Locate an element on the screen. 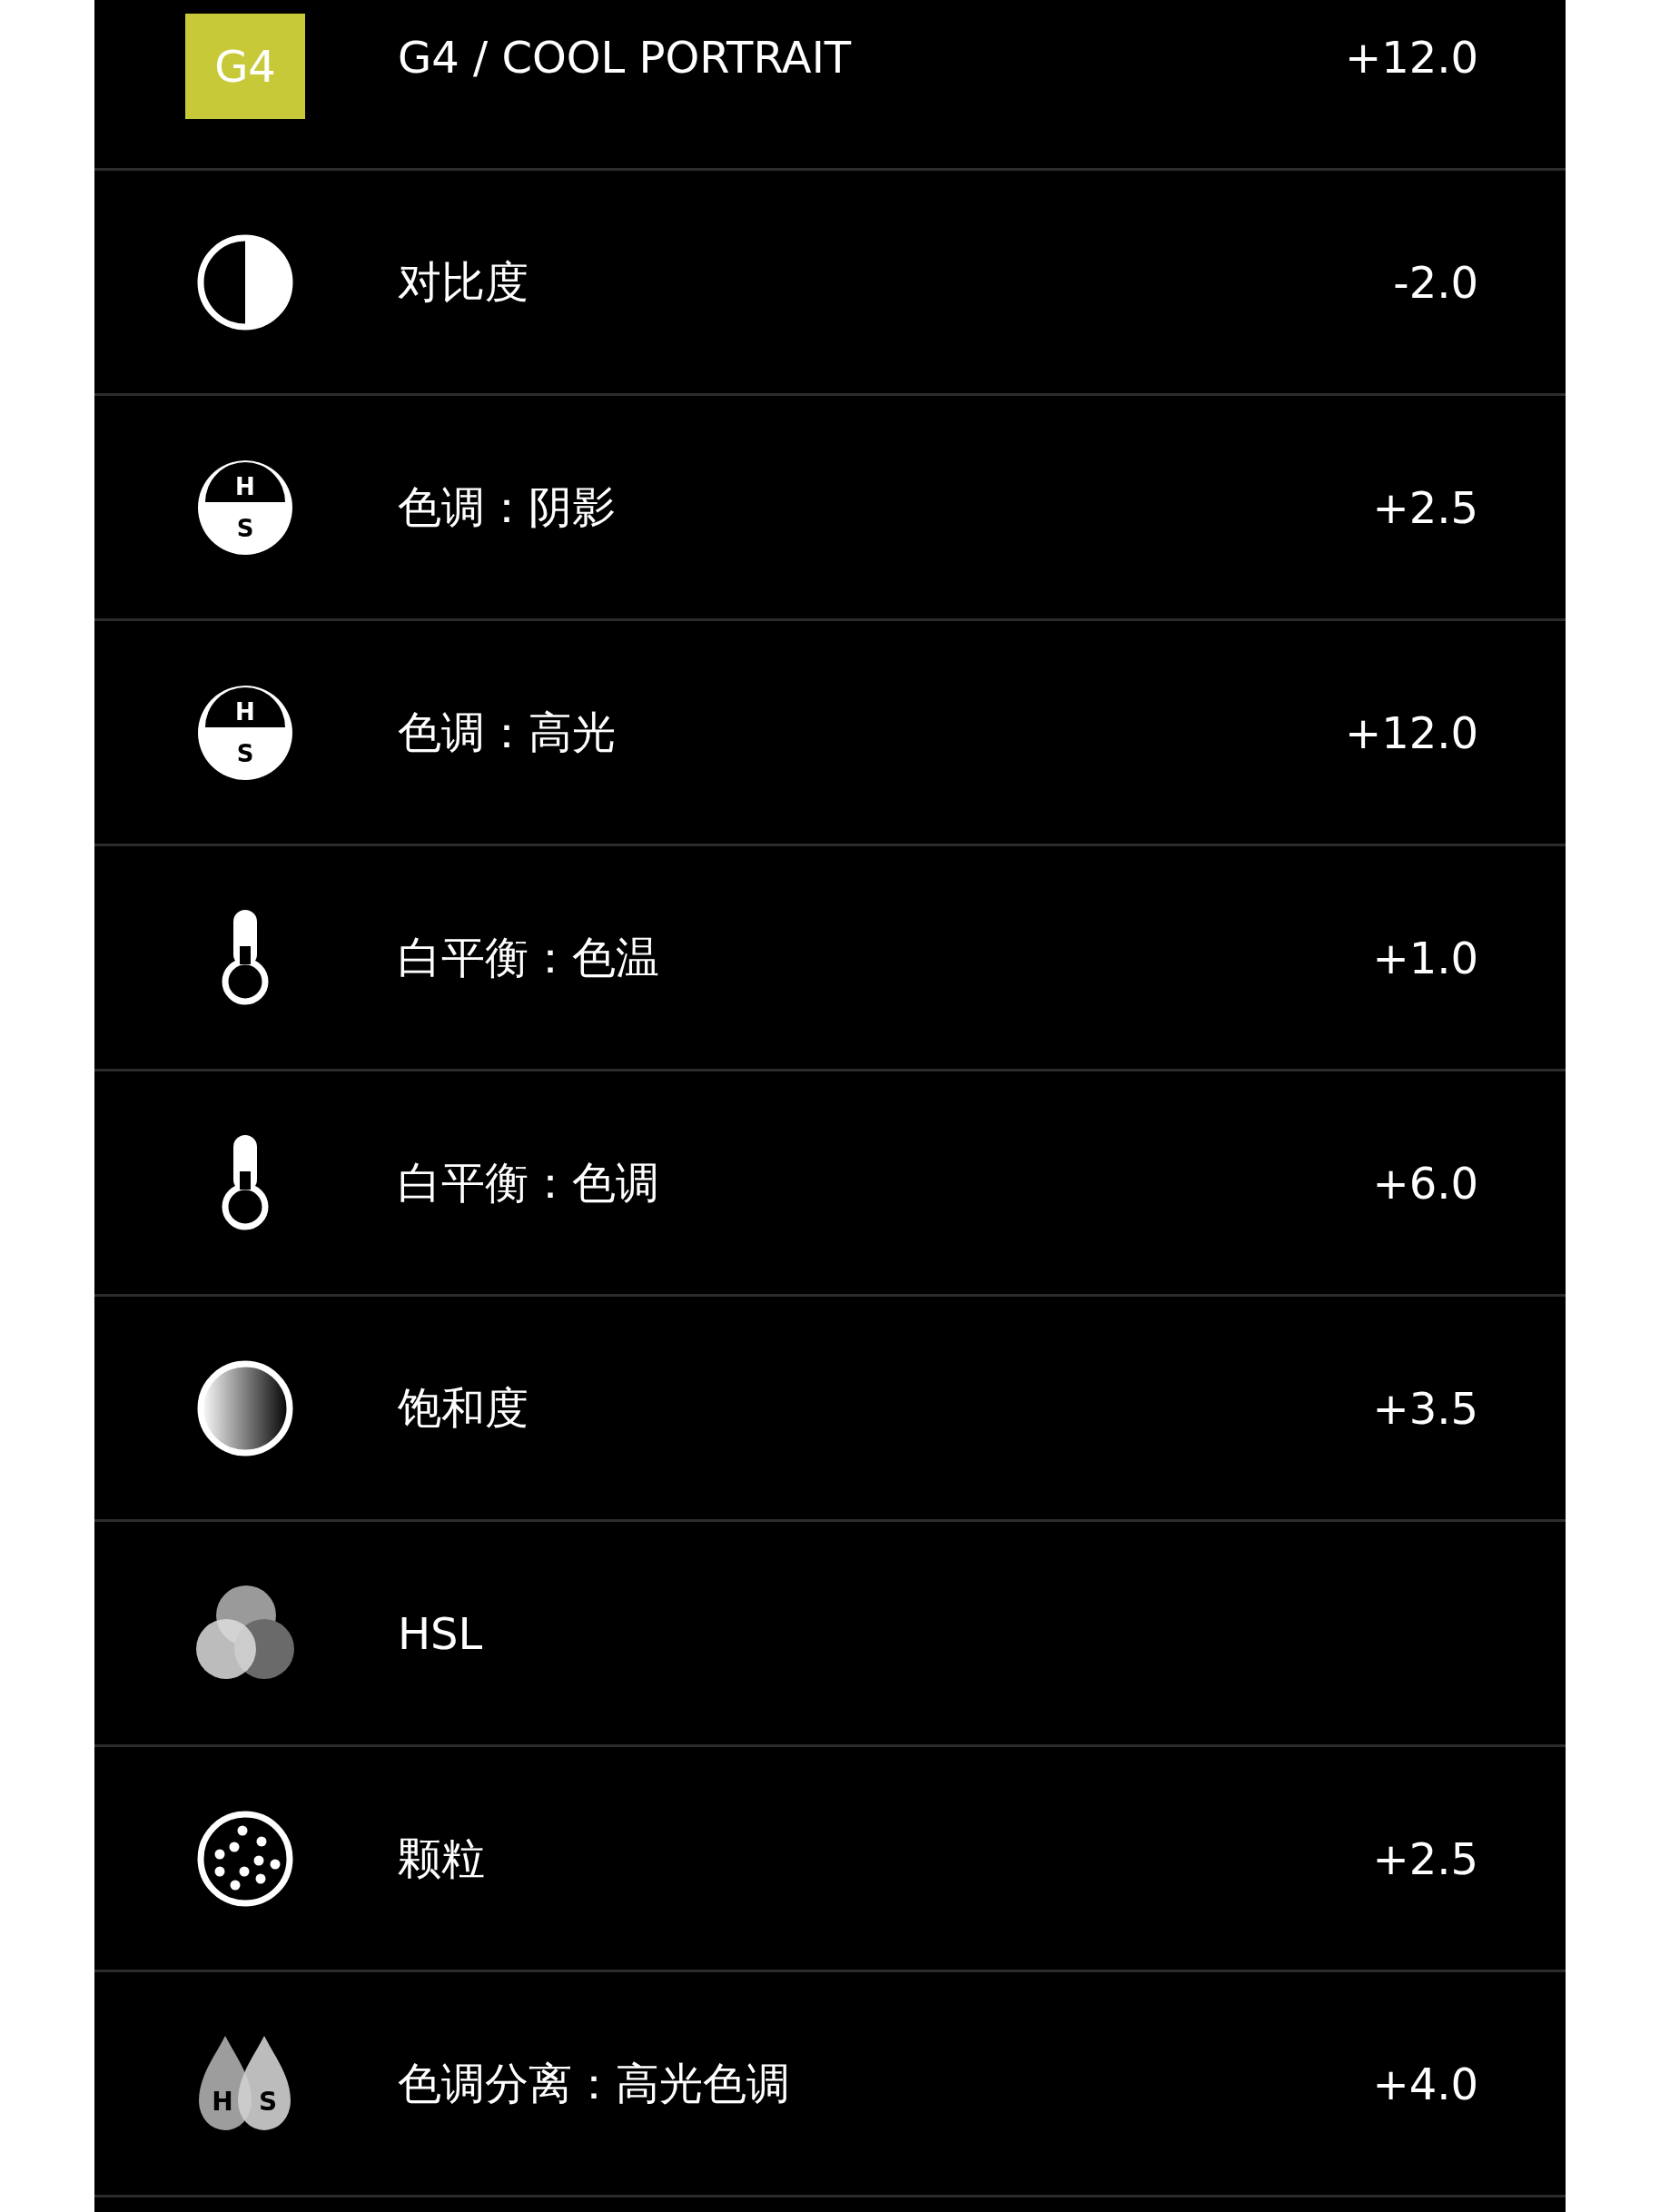  adjustment-label: G4 / COOL PORTRAIT is located at coordinates (626, 57).